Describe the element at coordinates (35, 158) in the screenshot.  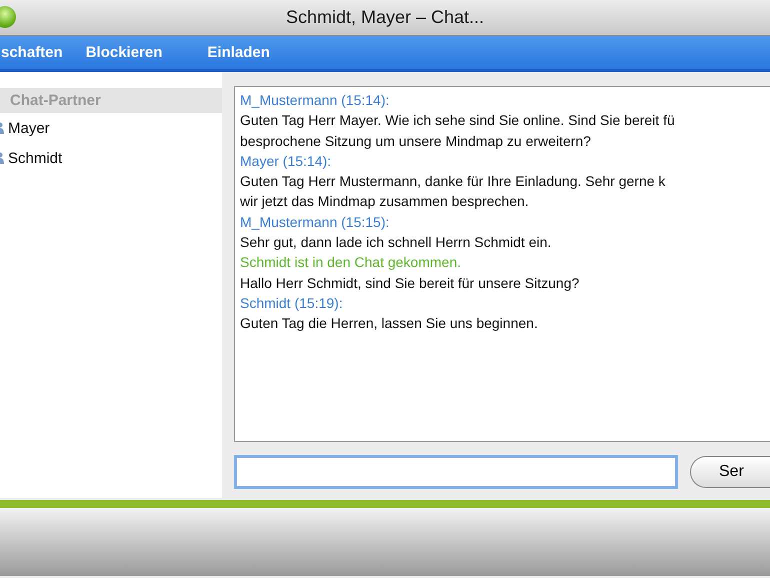
I see `chat-partner-name: Schmidt` at that location.